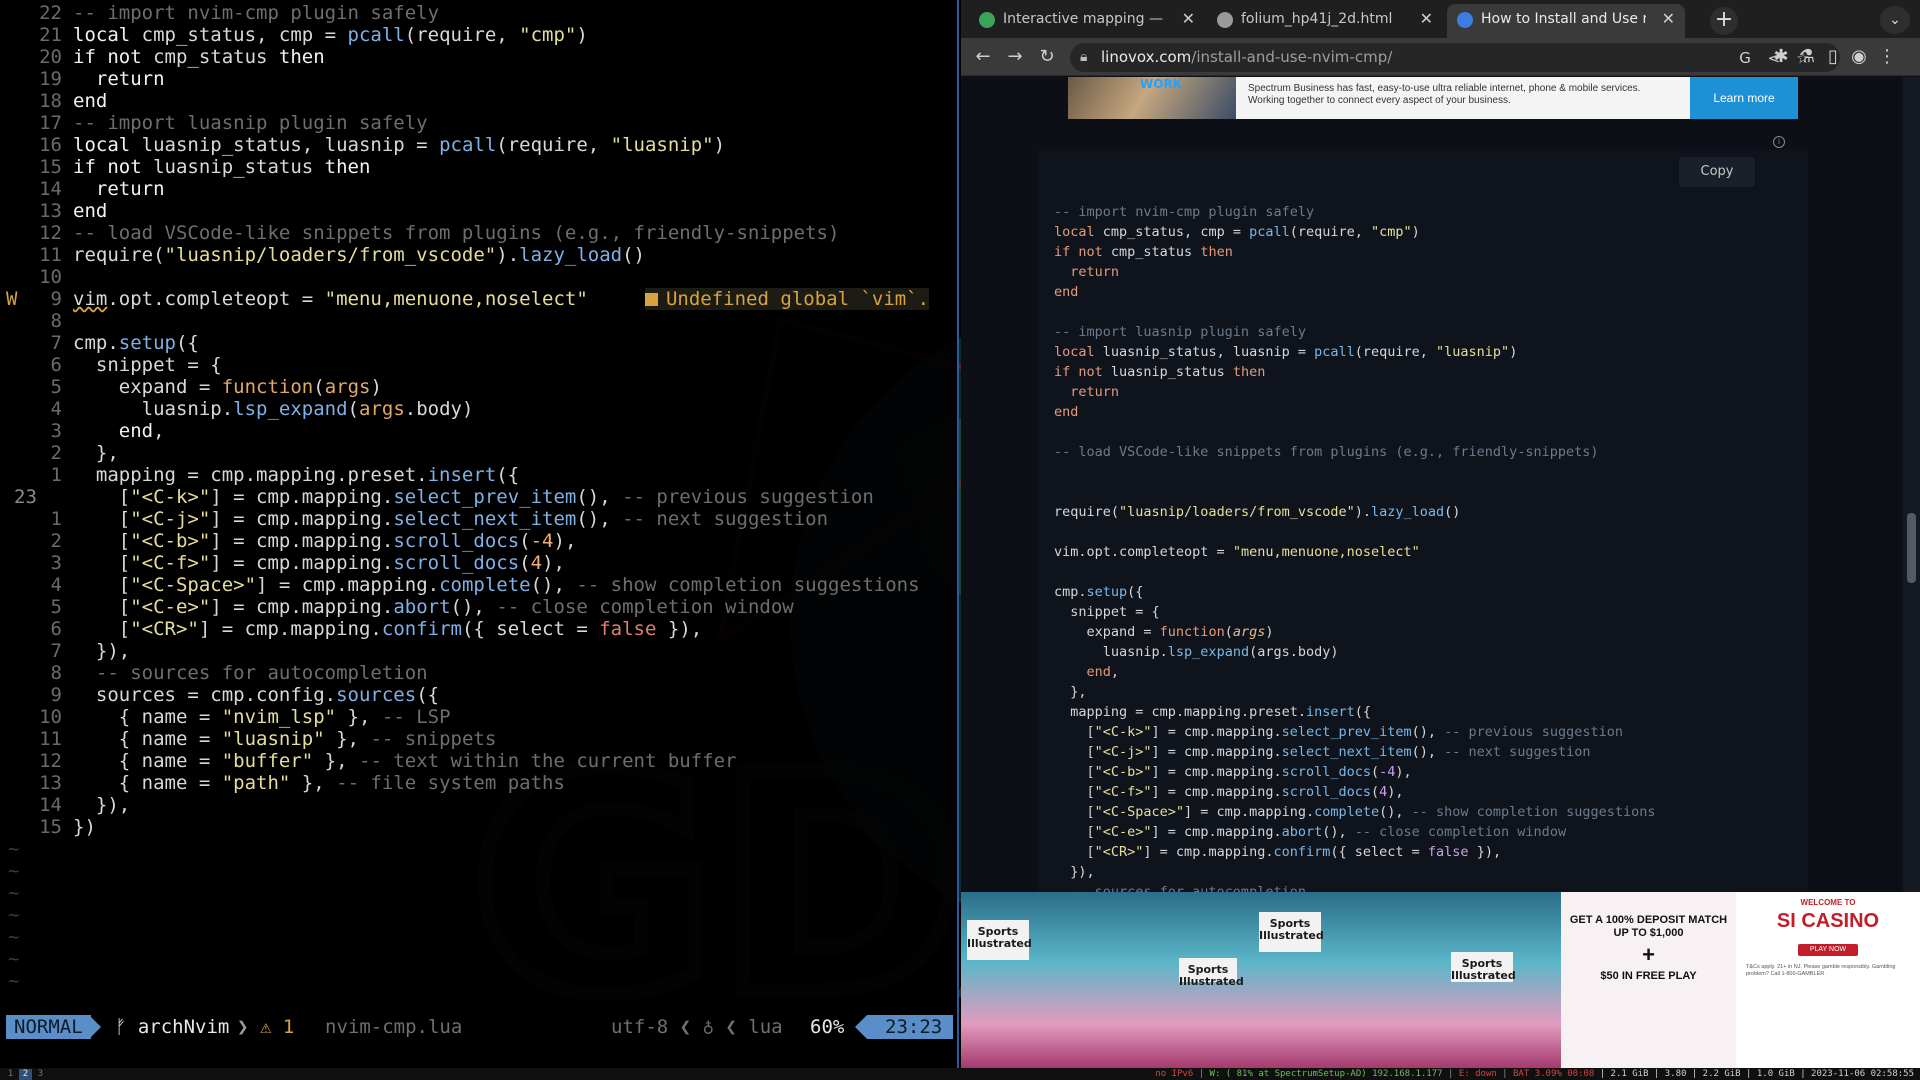 The height and width of the screenshot is (1080, 1920). Describe the element at coordinates (1828, 950) in the screenshot. I see `play-now-button: PLAY NOW` at that location.